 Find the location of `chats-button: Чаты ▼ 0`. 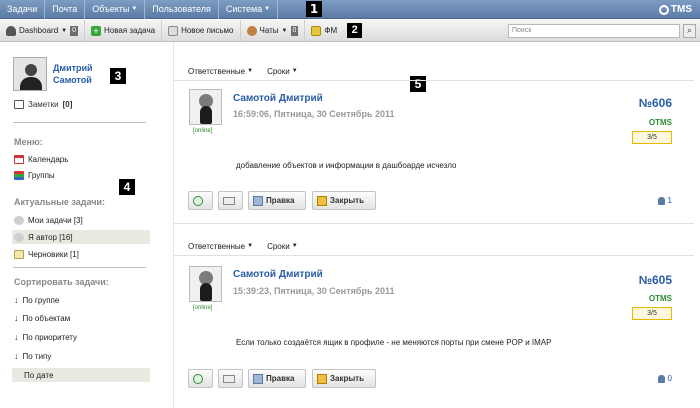

chats-button: Чаты ▼ 0 is located at coordinates (273, 30).